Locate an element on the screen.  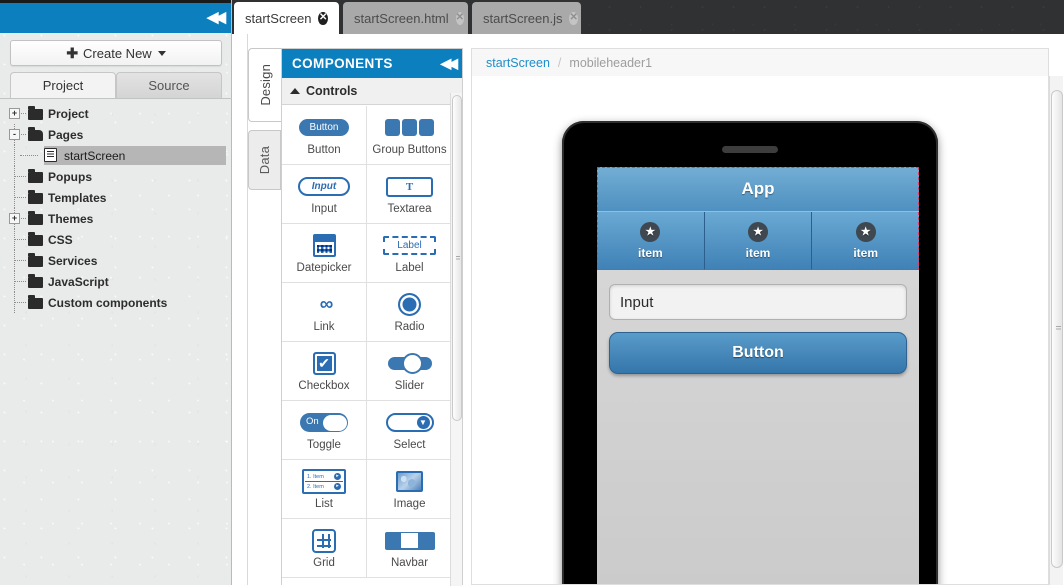
glyph-checkbox: ✔ is located at coordinates (324, 363).